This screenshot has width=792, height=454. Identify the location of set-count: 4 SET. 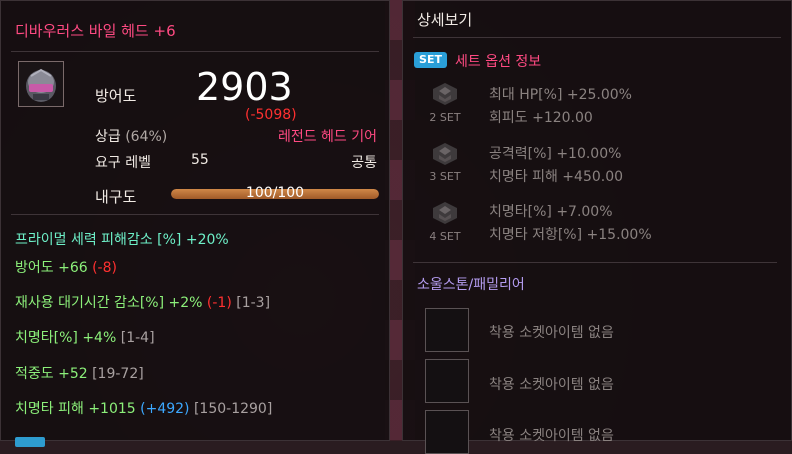
(445, 236).